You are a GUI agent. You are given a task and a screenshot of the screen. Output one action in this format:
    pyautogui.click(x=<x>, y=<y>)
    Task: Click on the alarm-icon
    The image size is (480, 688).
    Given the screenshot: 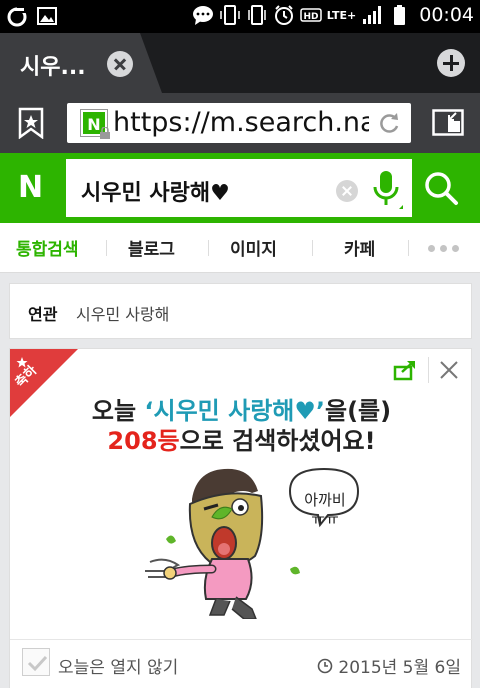 What is the action you would take?
    pyautogui.click(x=283, y=15)
    